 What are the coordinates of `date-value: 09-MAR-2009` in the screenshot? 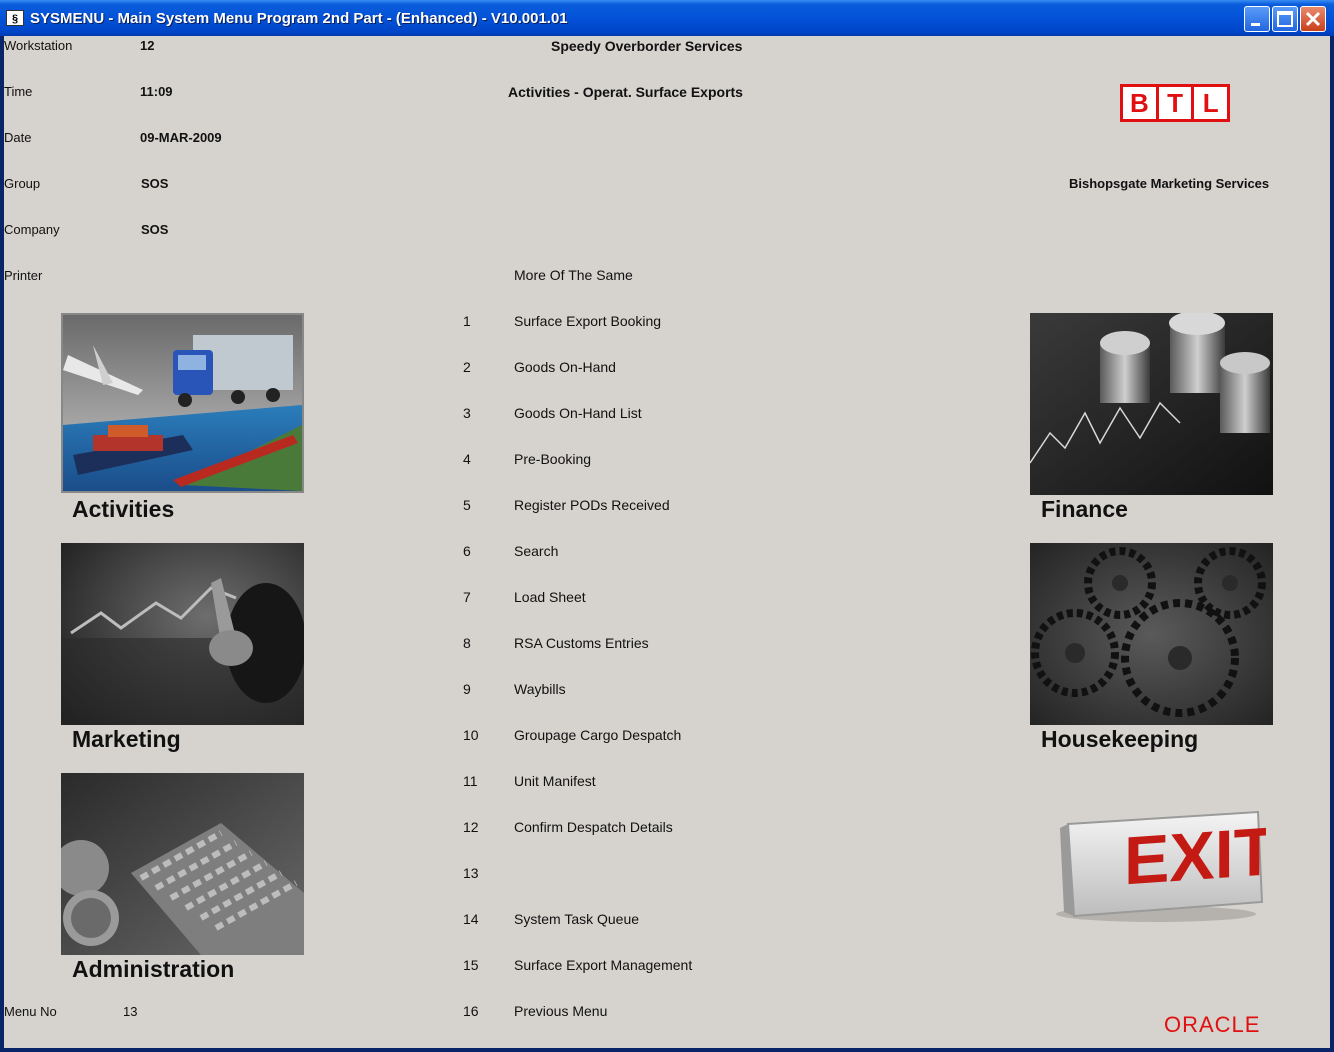 It's located at (181, 137).